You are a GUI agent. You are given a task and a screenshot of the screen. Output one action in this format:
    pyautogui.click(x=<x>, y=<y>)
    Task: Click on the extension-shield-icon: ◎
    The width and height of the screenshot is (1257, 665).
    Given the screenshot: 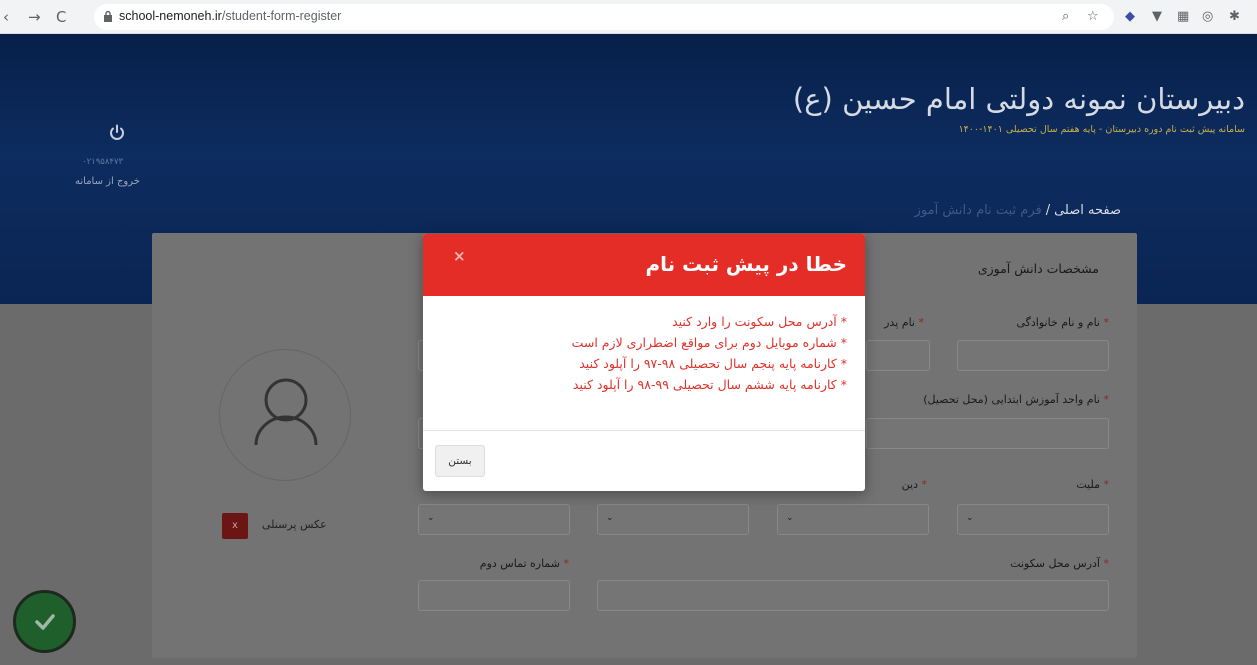 What is the action you would take?
    pyautogui.click(x=1207, y=16)
    